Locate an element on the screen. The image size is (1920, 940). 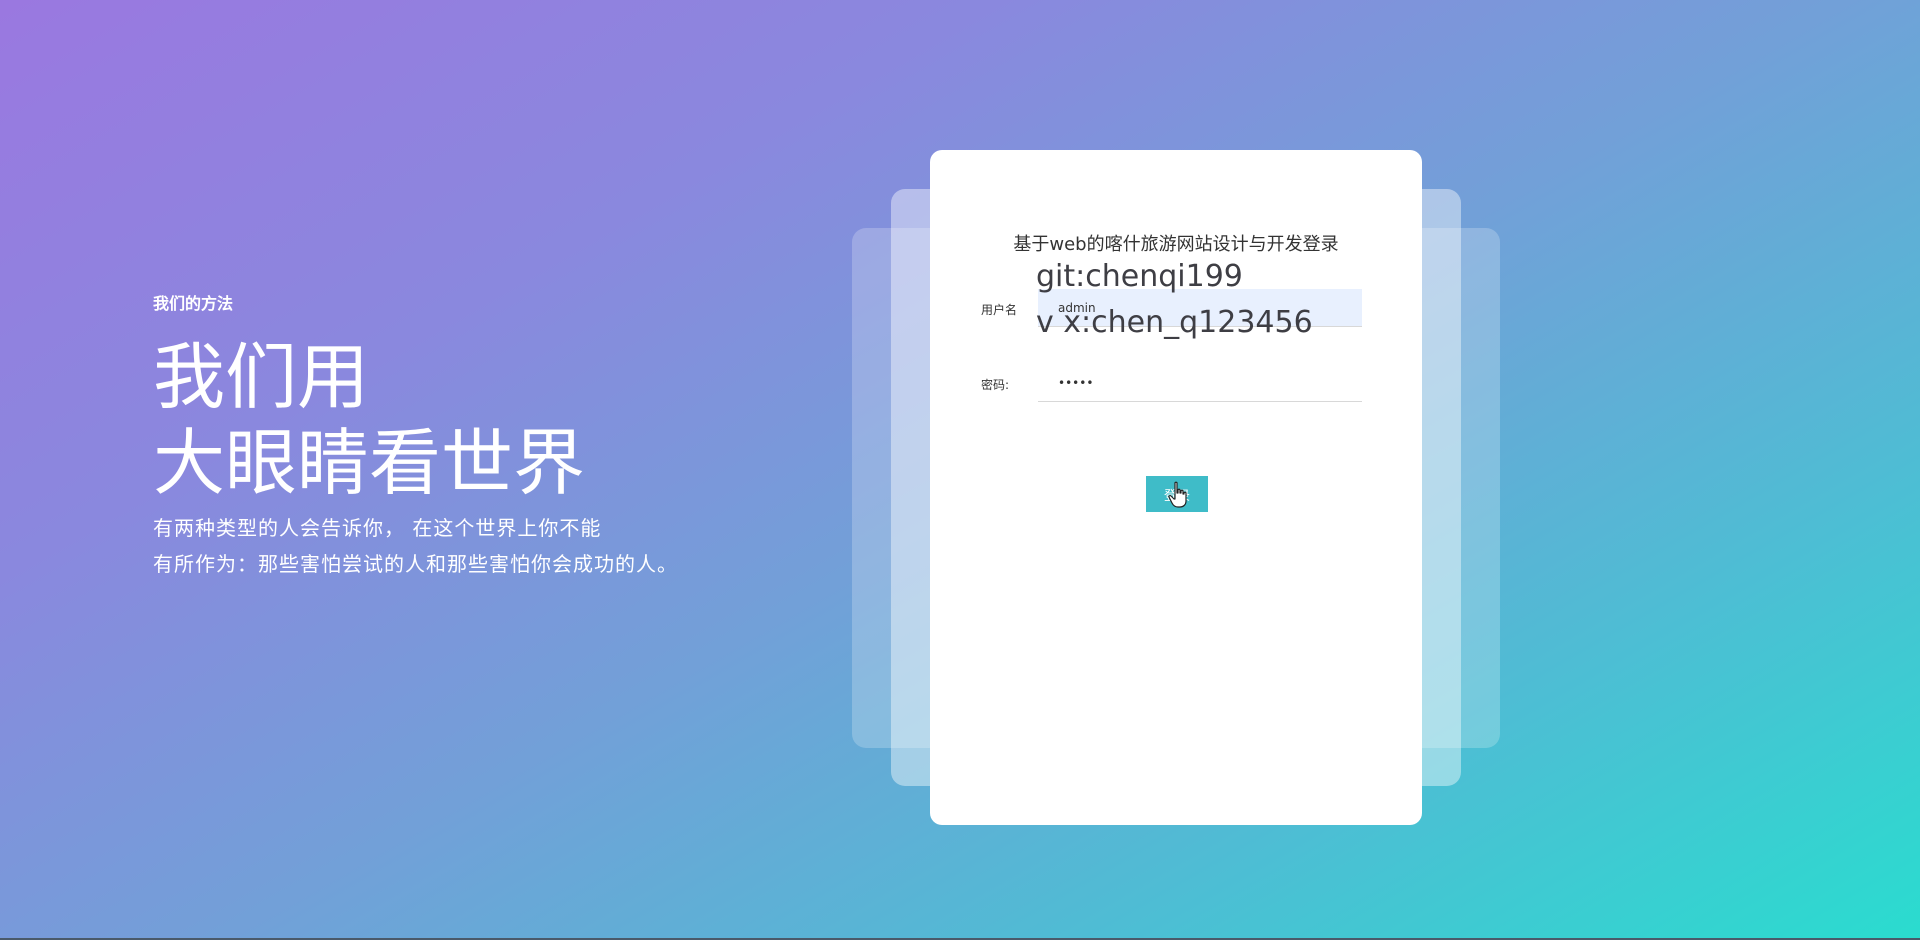
username-field is located at coordinates (1200, 308).